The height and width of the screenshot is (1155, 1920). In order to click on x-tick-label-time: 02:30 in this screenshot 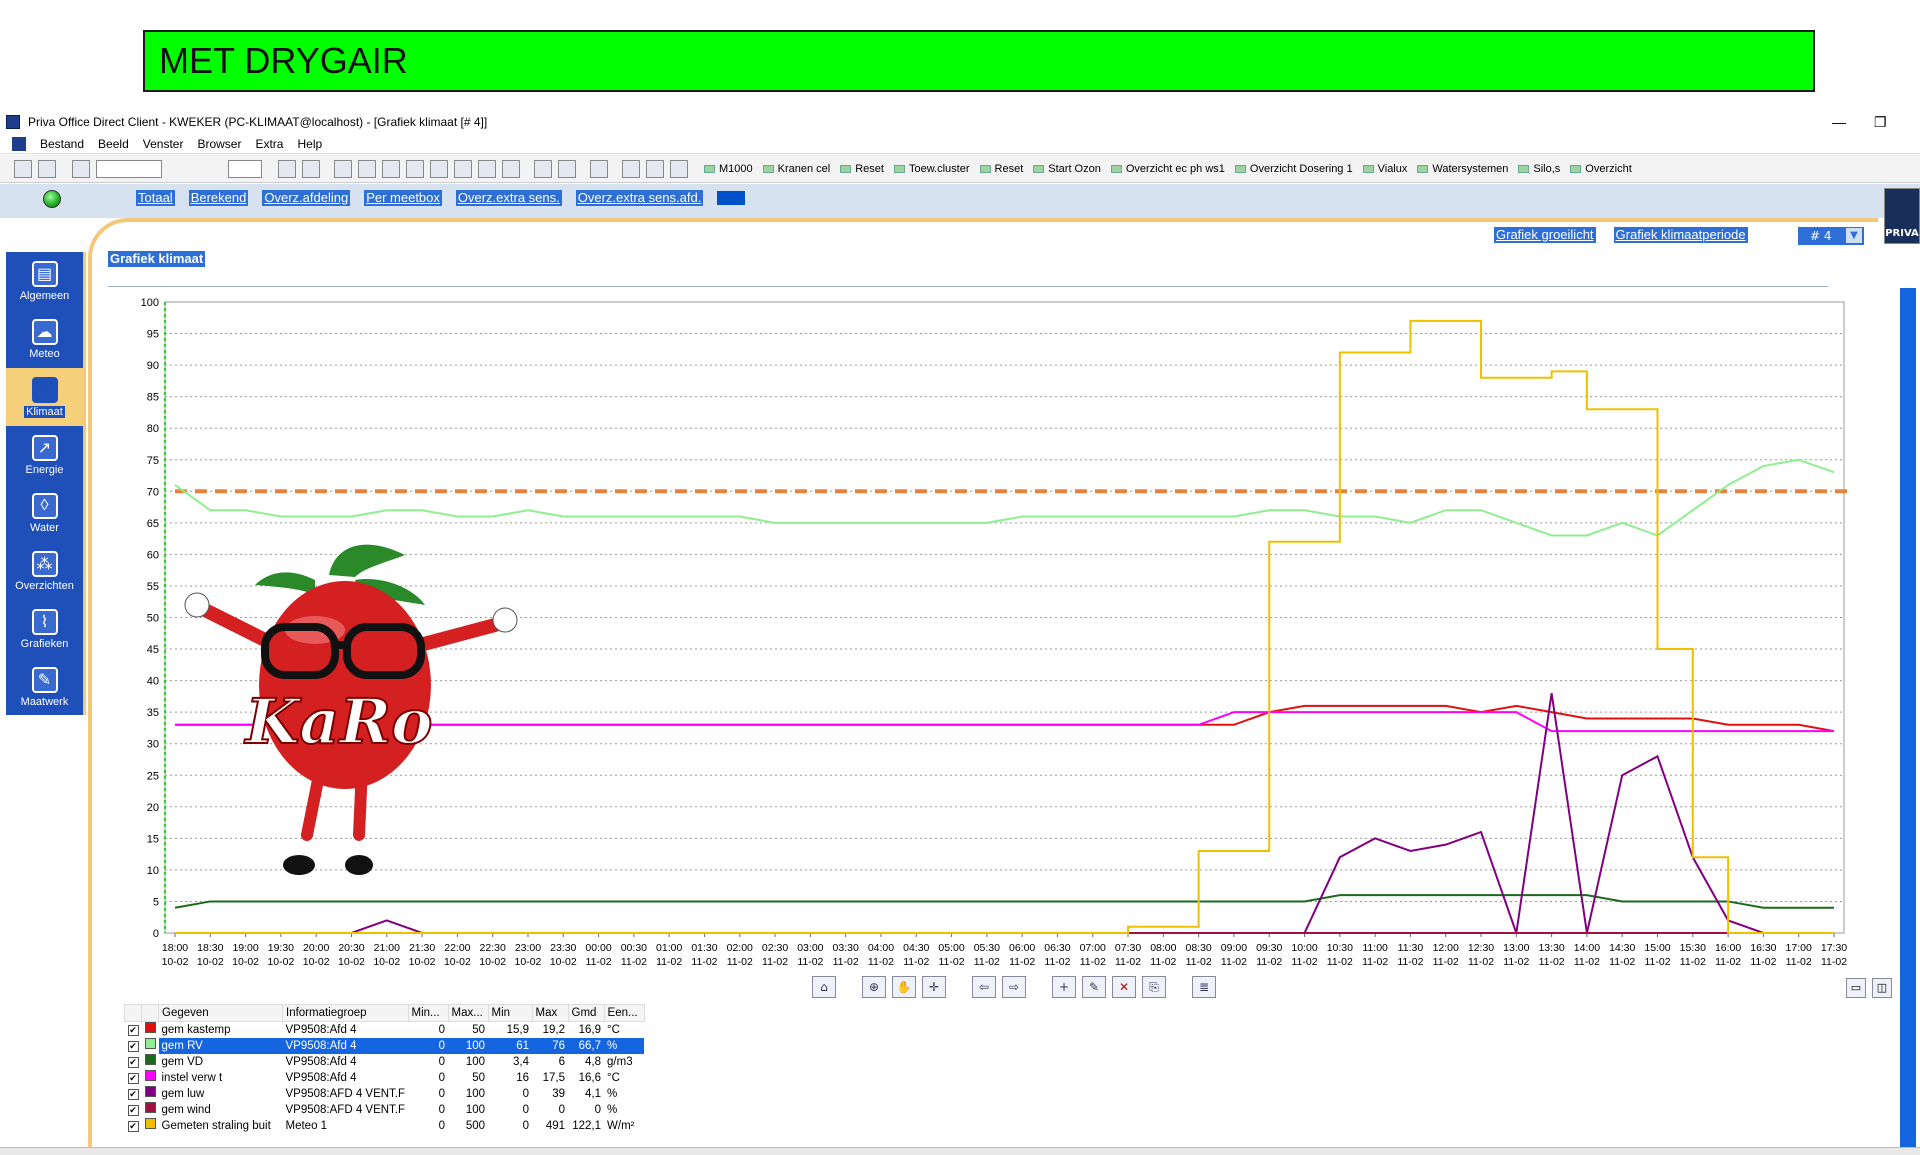, I will do `click(775, 948)`.